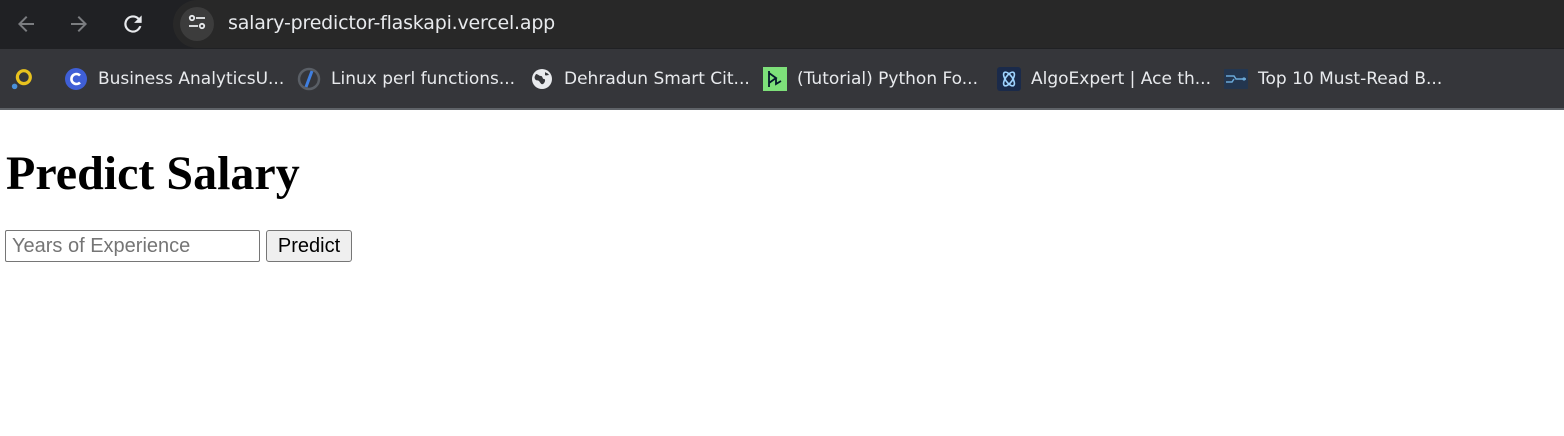  I want to click on circuit-icon, so click(1236, 79).